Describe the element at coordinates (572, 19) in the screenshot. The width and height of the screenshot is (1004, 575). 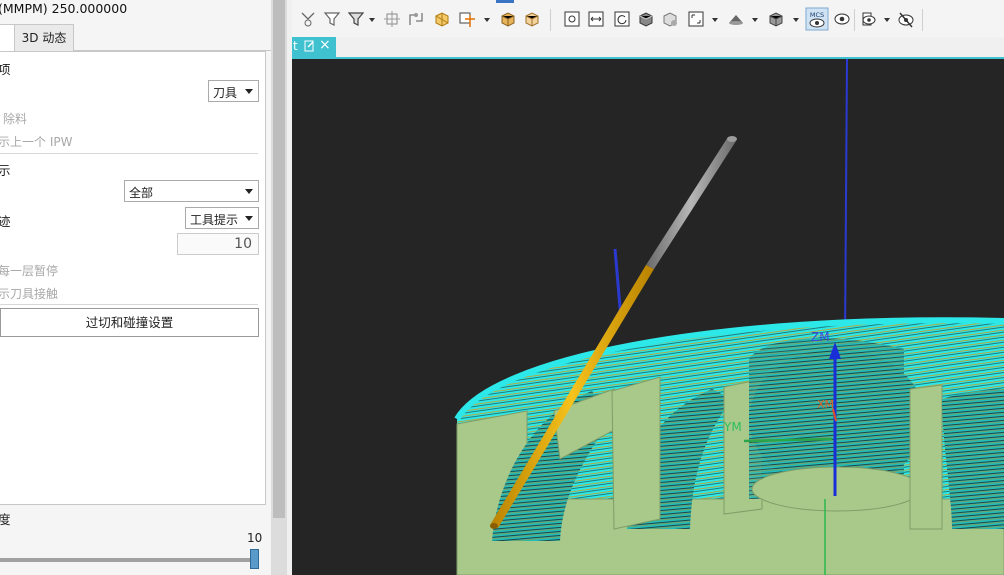
I see `fit-view-icon` at that location.